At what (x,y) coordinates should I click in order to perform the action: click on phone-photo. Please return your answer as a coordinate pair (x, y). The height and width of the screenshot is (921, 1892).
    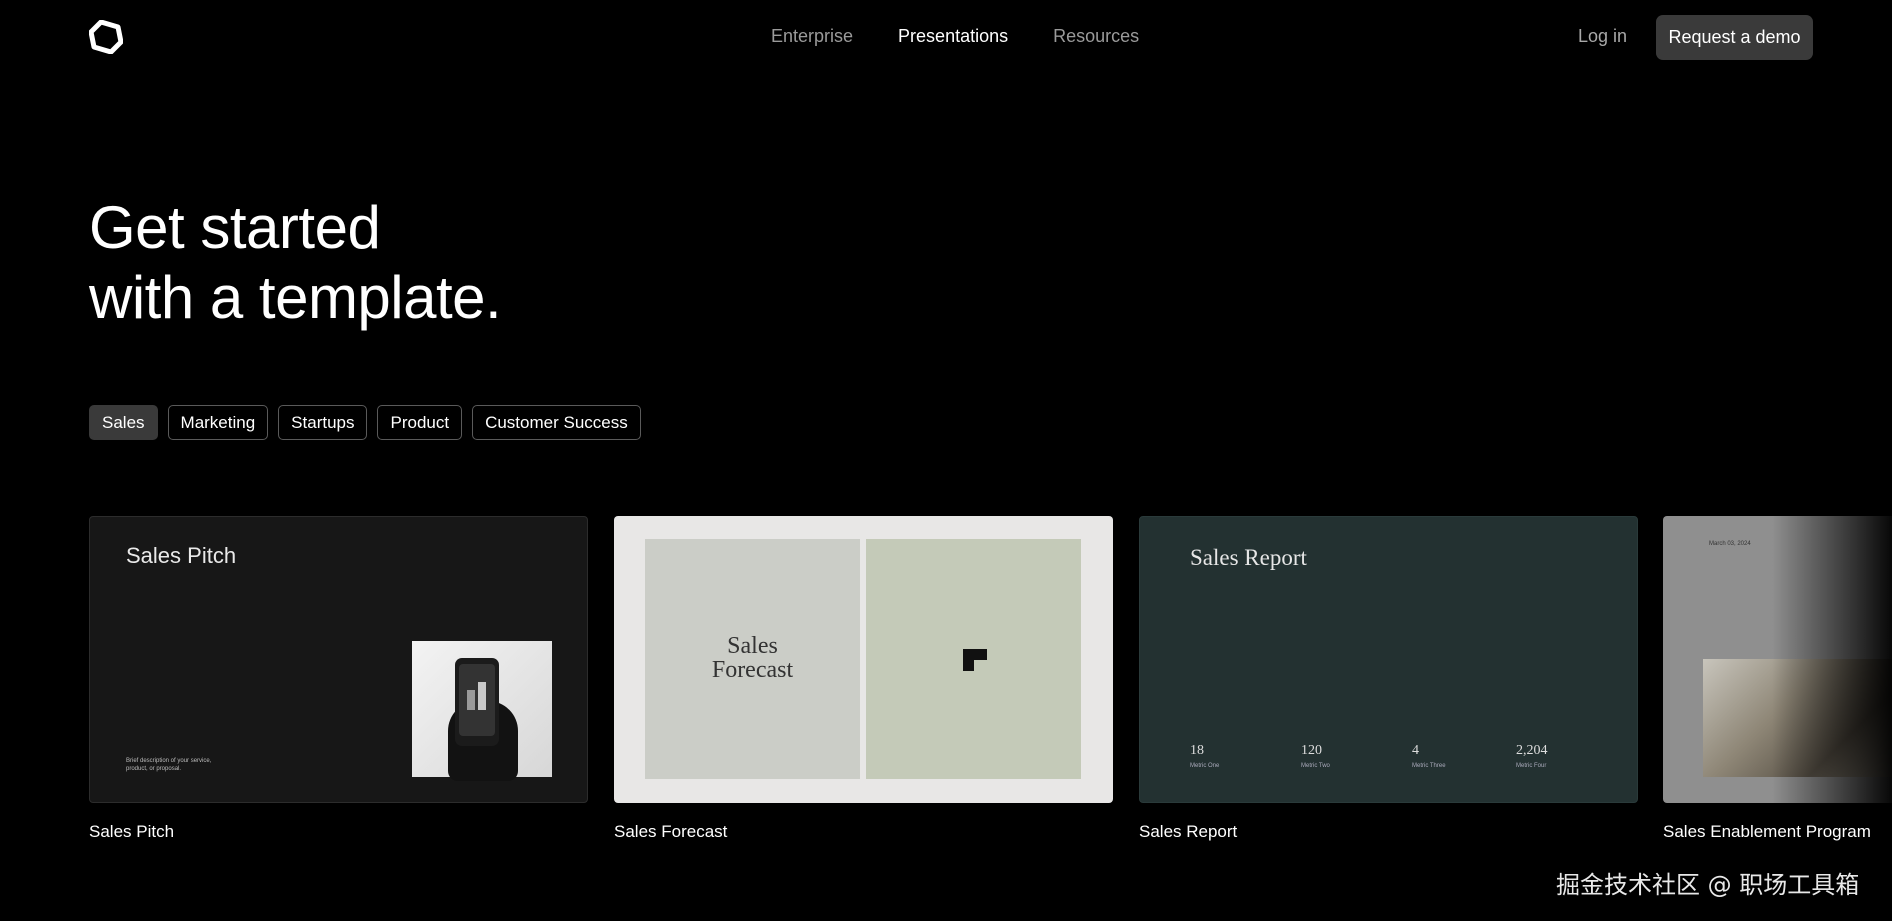
    Looking at the image, I should click on (482, 711).